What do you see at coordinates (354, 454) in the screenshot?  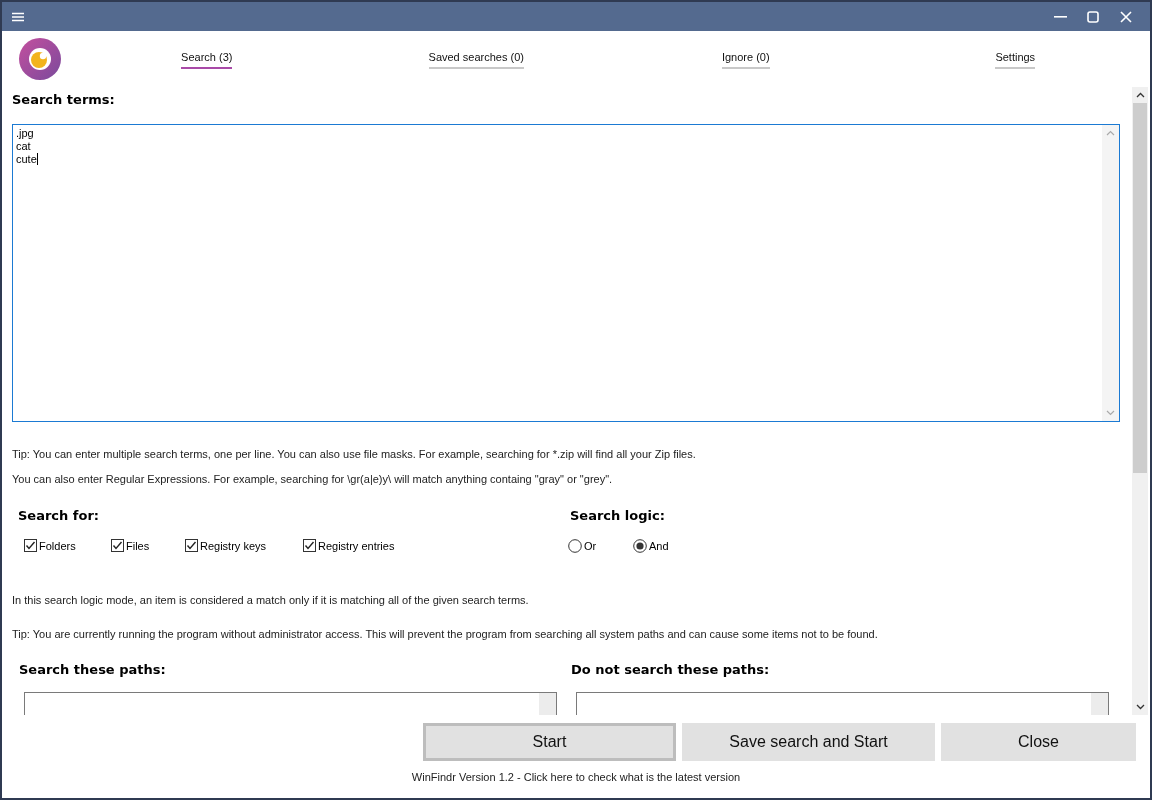 I see `tip-text: Tip: You can enter multiple search terms, one per line. You can also use file masks. For example, searching for *.zip will find all your Zip files.` at bounding box center [354, 454].